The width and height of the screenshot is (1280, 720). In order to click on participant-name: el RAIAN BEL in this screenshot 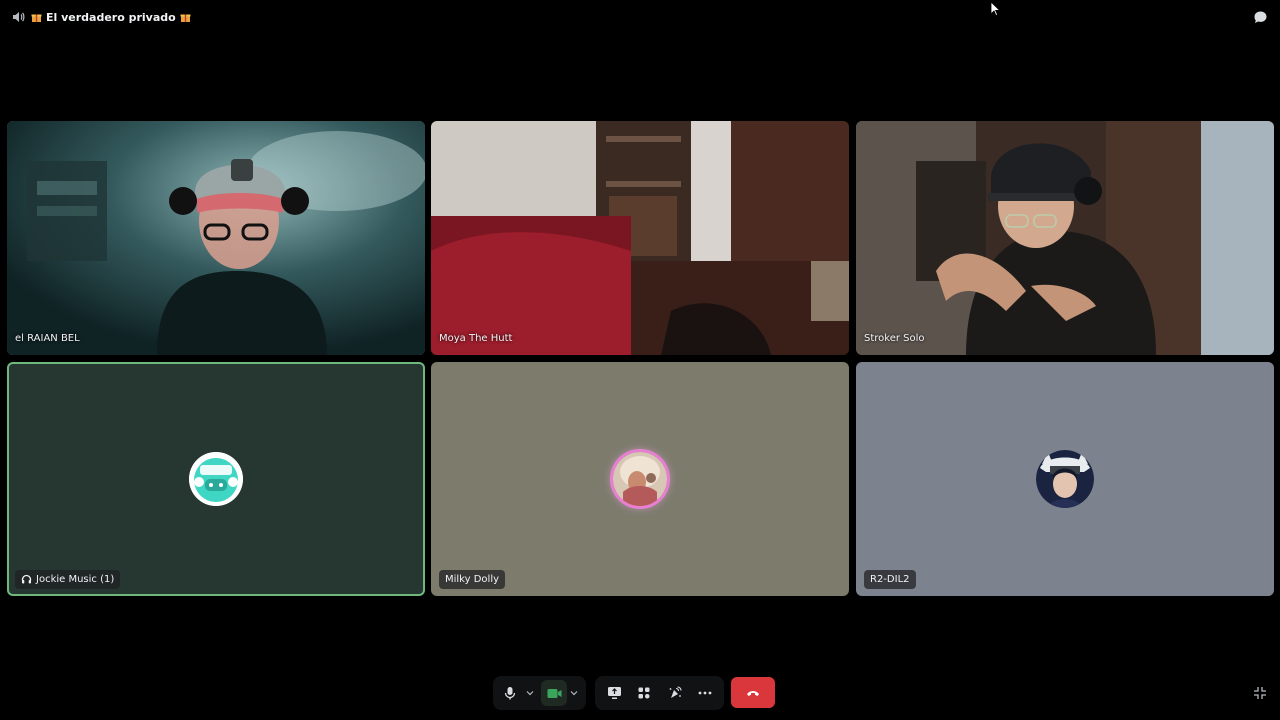, I will do `click(47, 338)`.